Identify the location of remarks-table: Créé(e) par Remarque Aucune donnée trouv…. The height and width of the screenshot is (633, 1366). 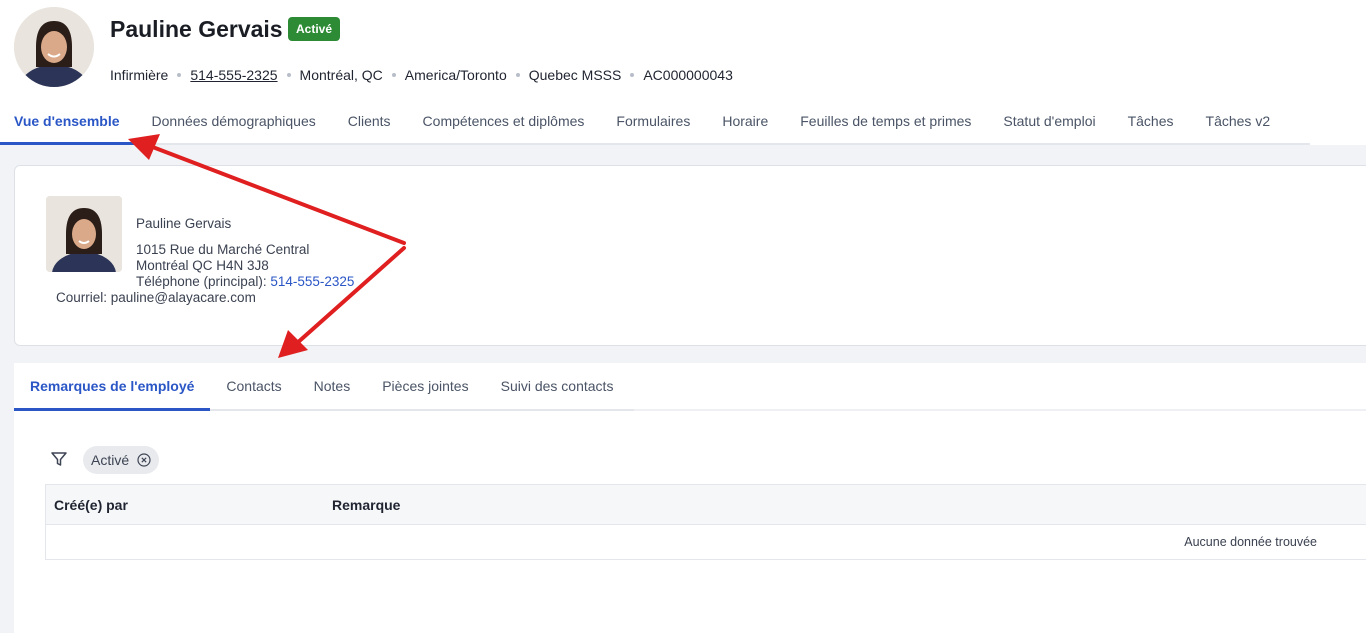
(705, 522).